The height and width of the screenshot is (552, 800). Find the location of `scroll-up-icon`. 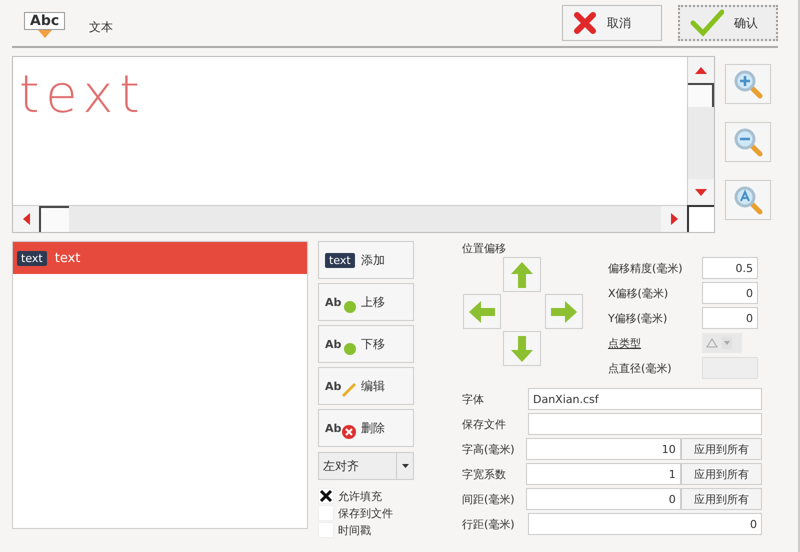

scroll-up-icon is located at coordinates (701, 70).